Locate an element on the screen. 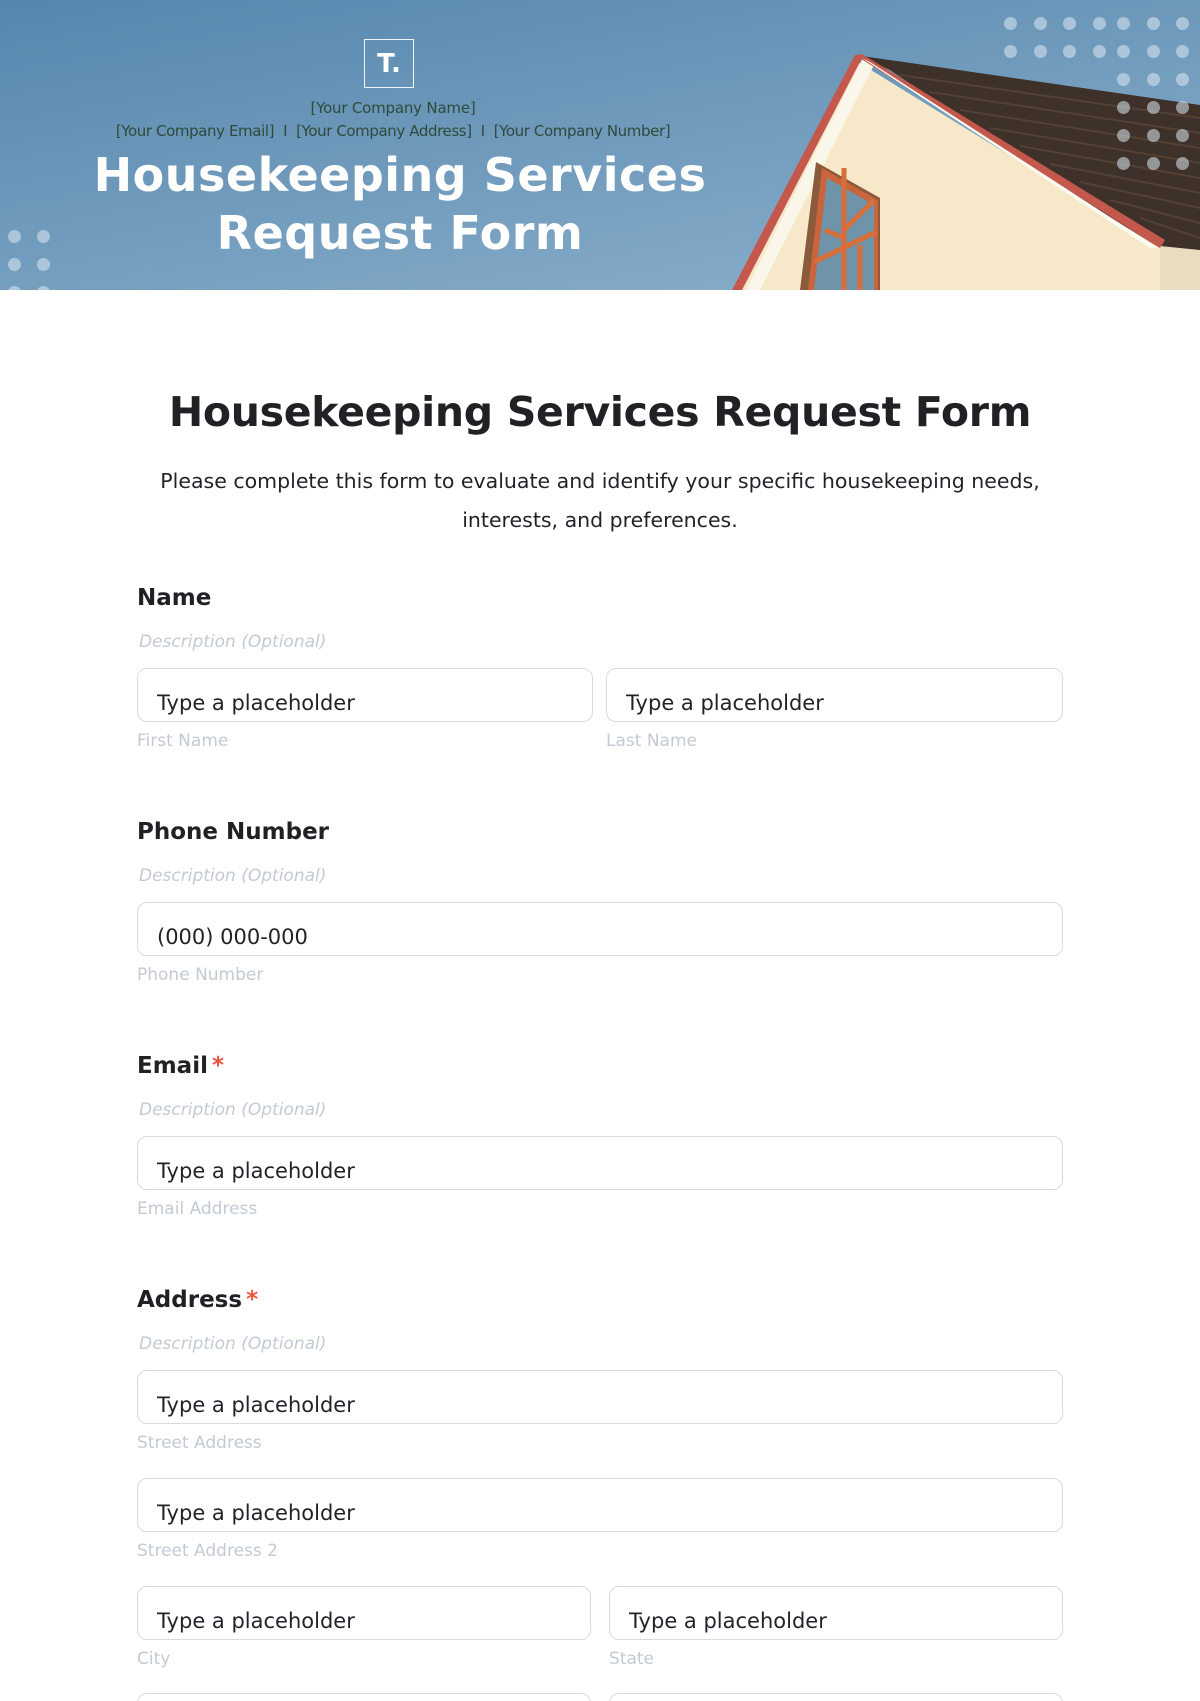  company-name: [Your Company Name] is located at coordinates (393, 108).